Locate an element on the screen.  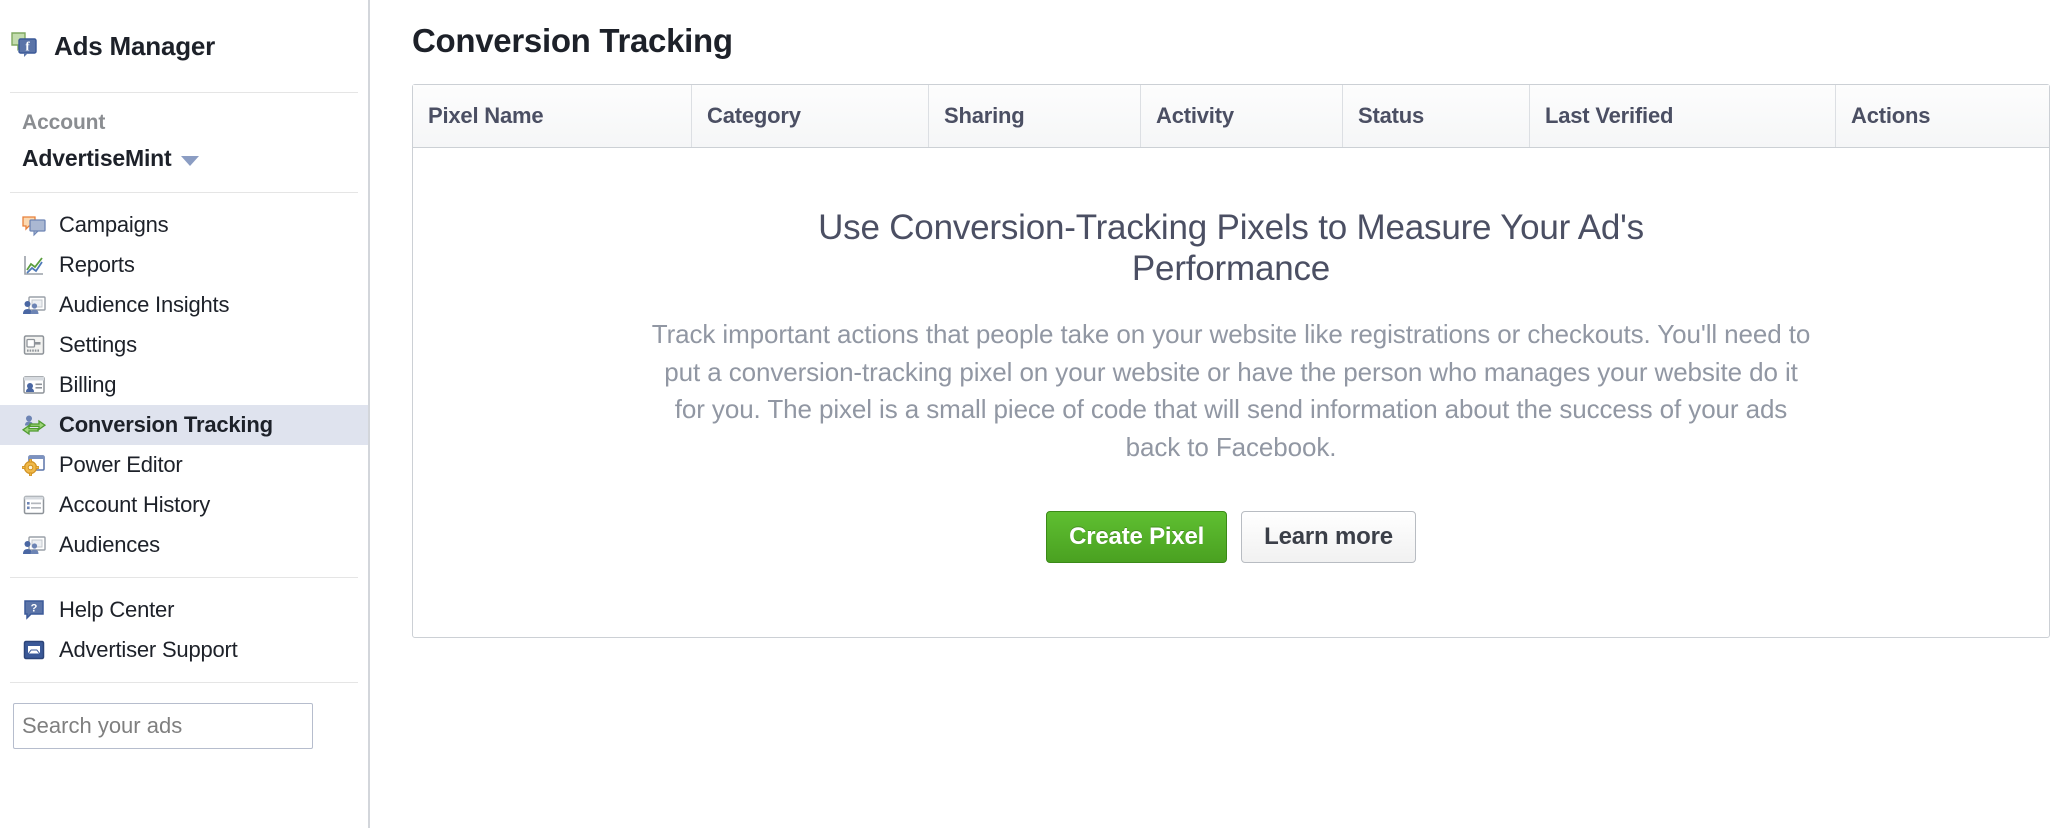
list-window-icon is located at coordinates (34, 505).